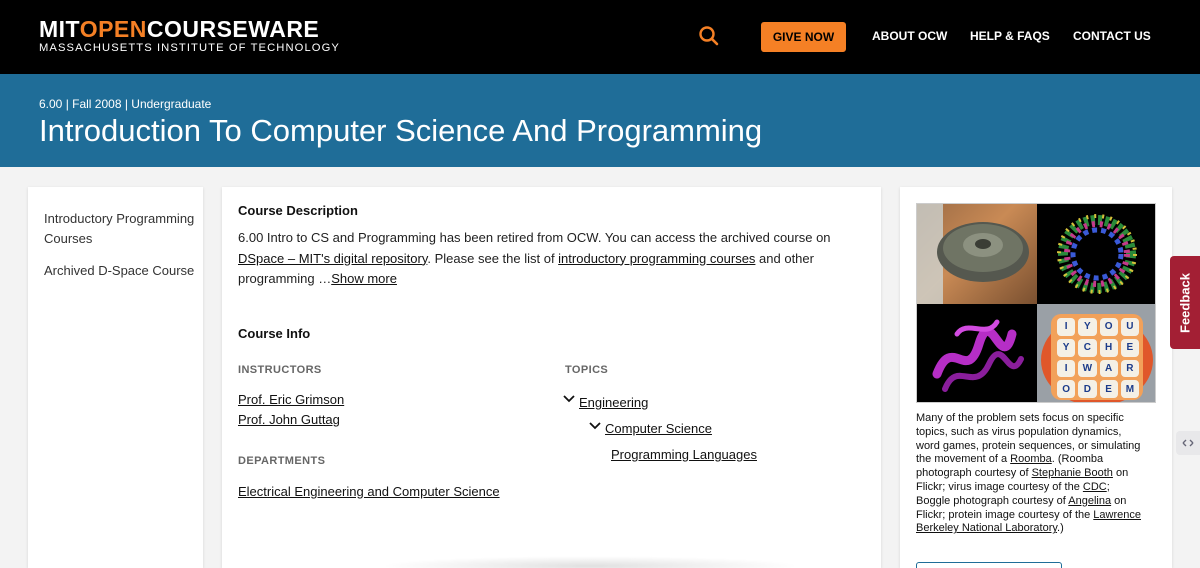  Describe the element at coordinates (909, 36) in the screenshot. I see `nav-about-ocw: ABOUT OCW` at that location.